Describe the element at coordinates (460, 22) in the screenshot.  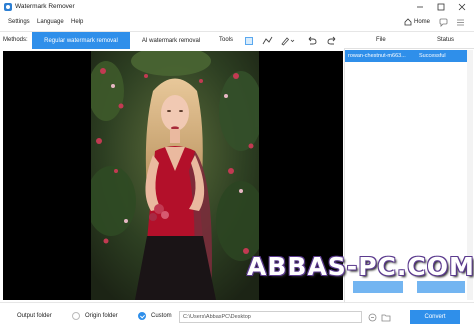
I see `menu-icon` at that location.